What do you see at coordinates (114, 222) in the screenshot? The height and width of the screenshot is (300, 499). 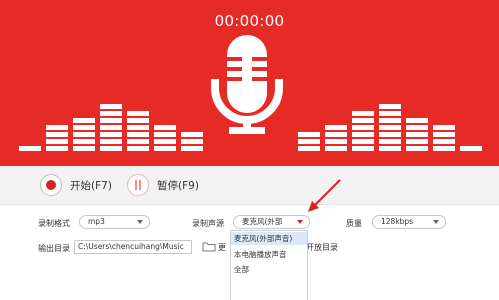 I see `format-select: mp3` at bounding box center [114, 222].